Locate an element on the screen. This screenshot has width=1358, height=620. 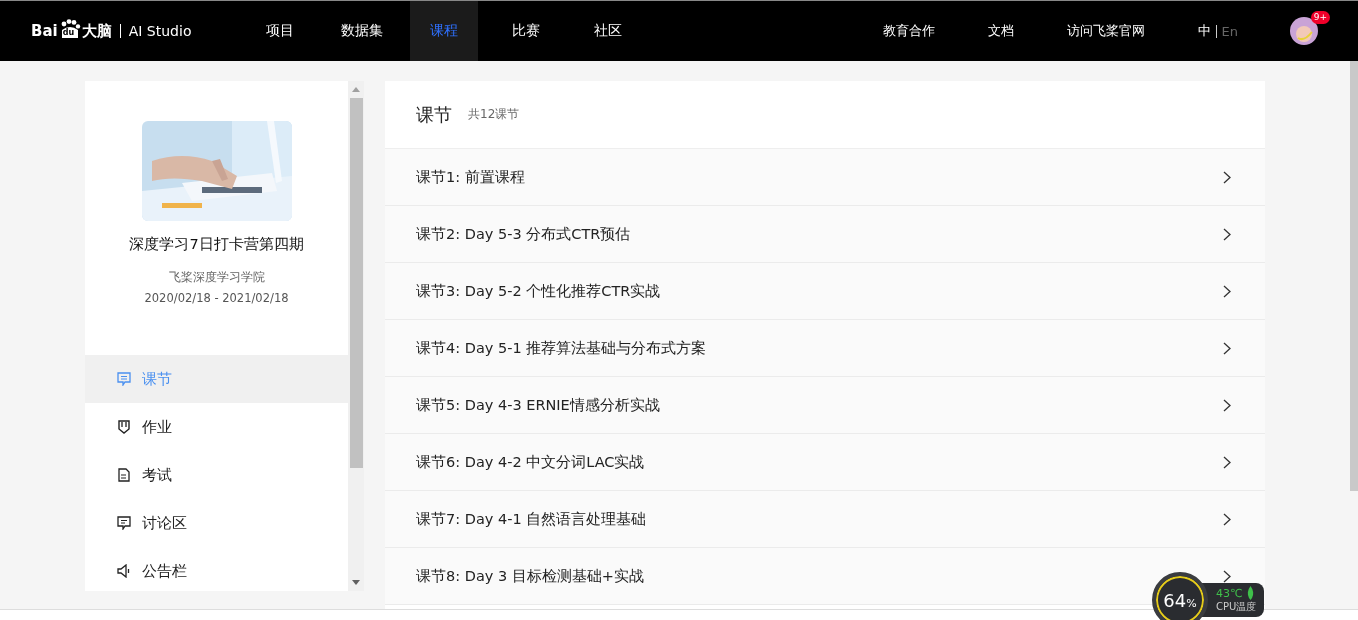
nav-link: 文档 is located at coordinates (1000, 31).